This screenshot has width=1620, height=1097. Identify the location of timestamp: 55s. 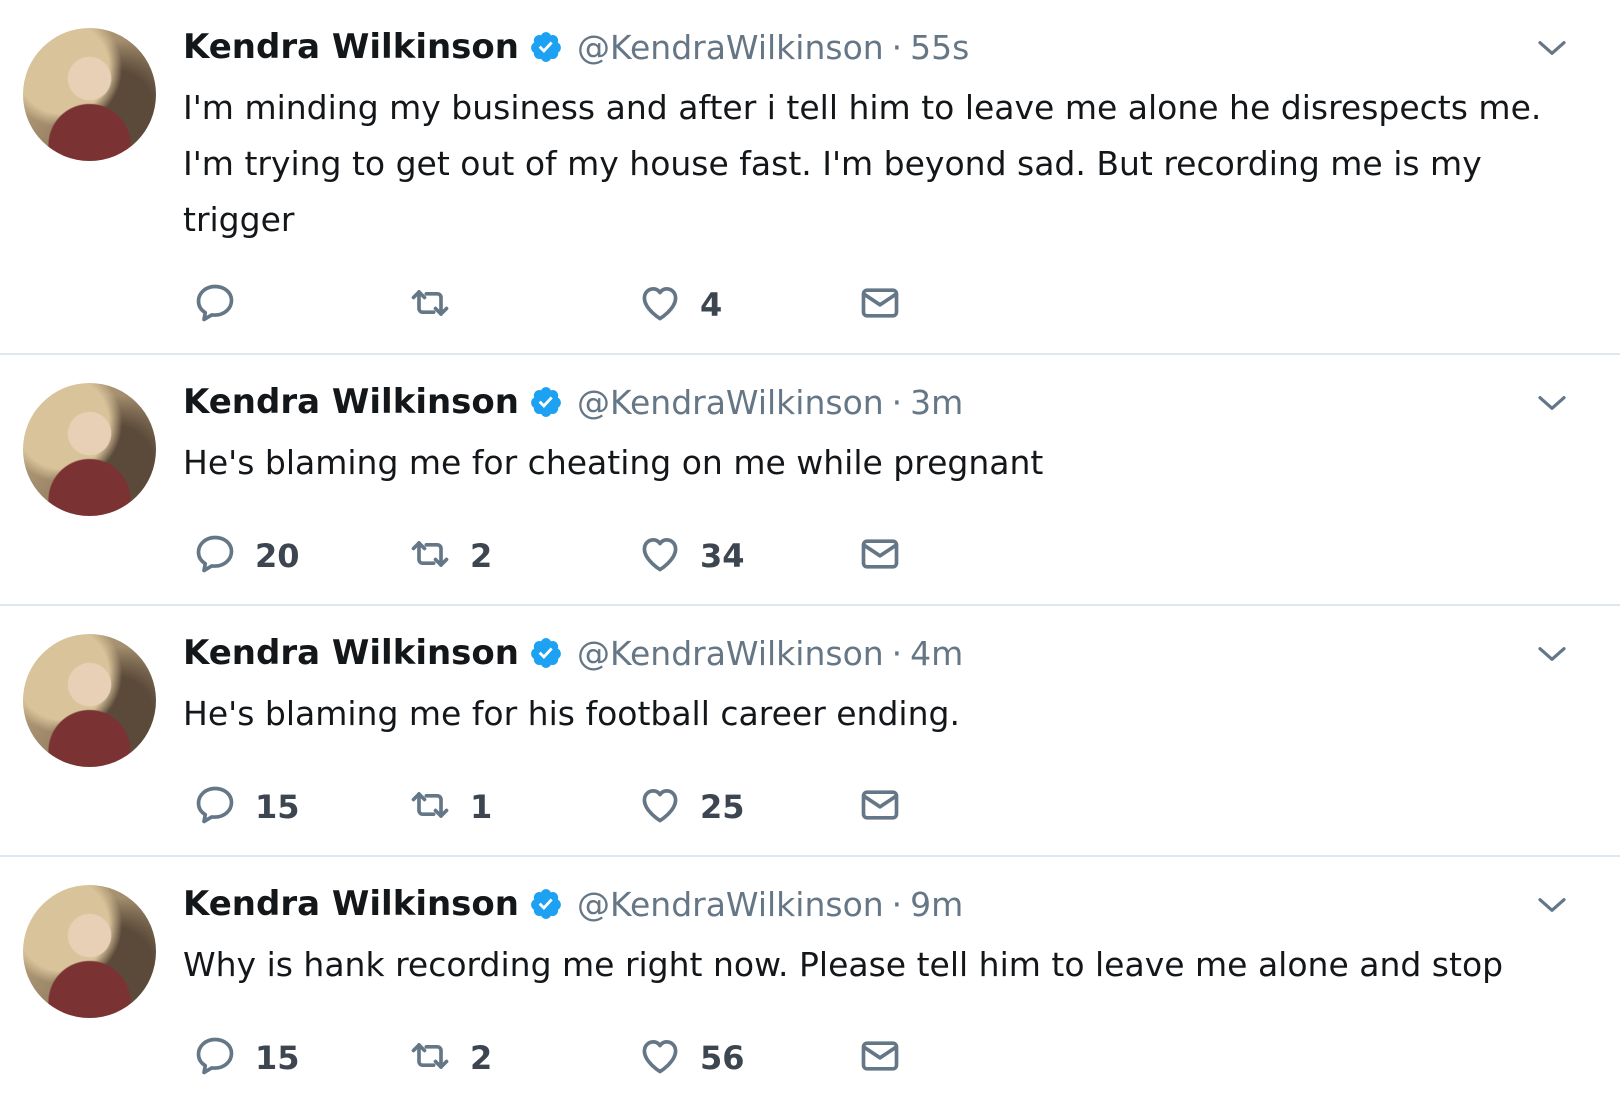
(939, 47).